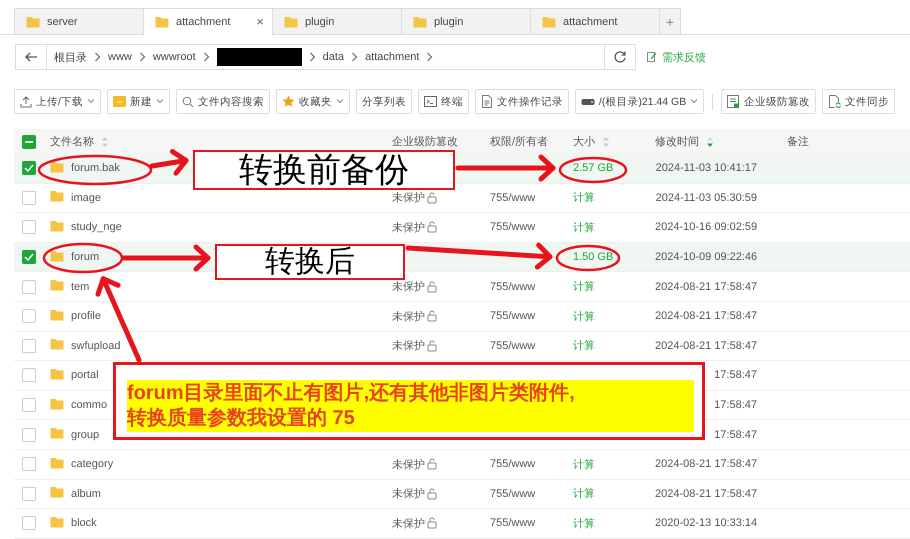  I want to click on breadcrumb-link: 根目录, so click(70, 57).